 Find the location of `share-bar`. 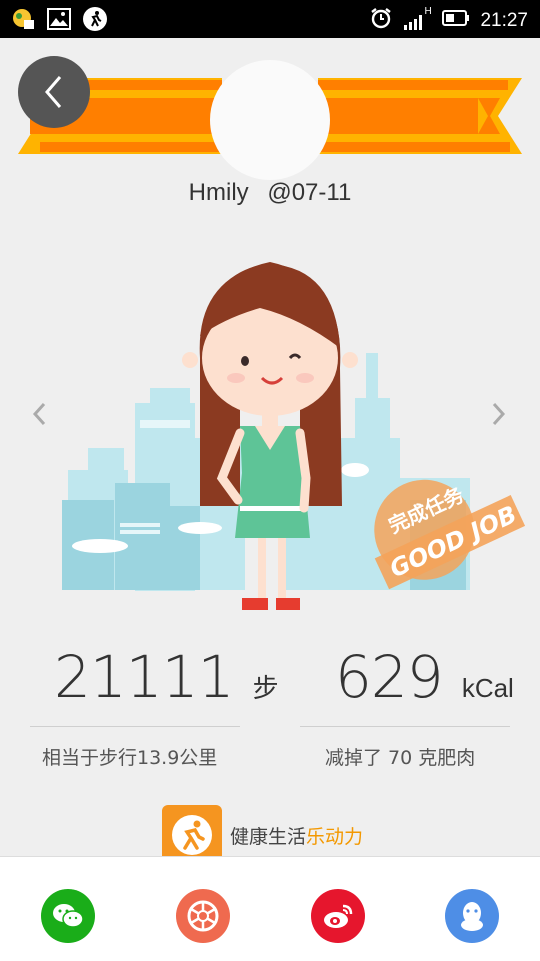

share-bar is located at coordinates (270, 908).